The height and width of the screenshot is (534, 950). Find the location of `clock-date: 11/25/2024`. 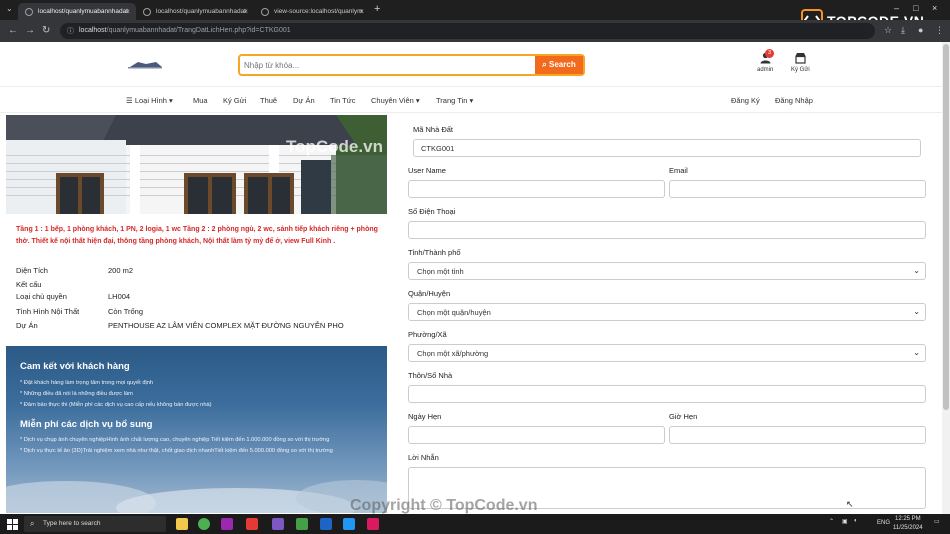

clock-date: 11/25/2024 is located at coordinates (908, 528).